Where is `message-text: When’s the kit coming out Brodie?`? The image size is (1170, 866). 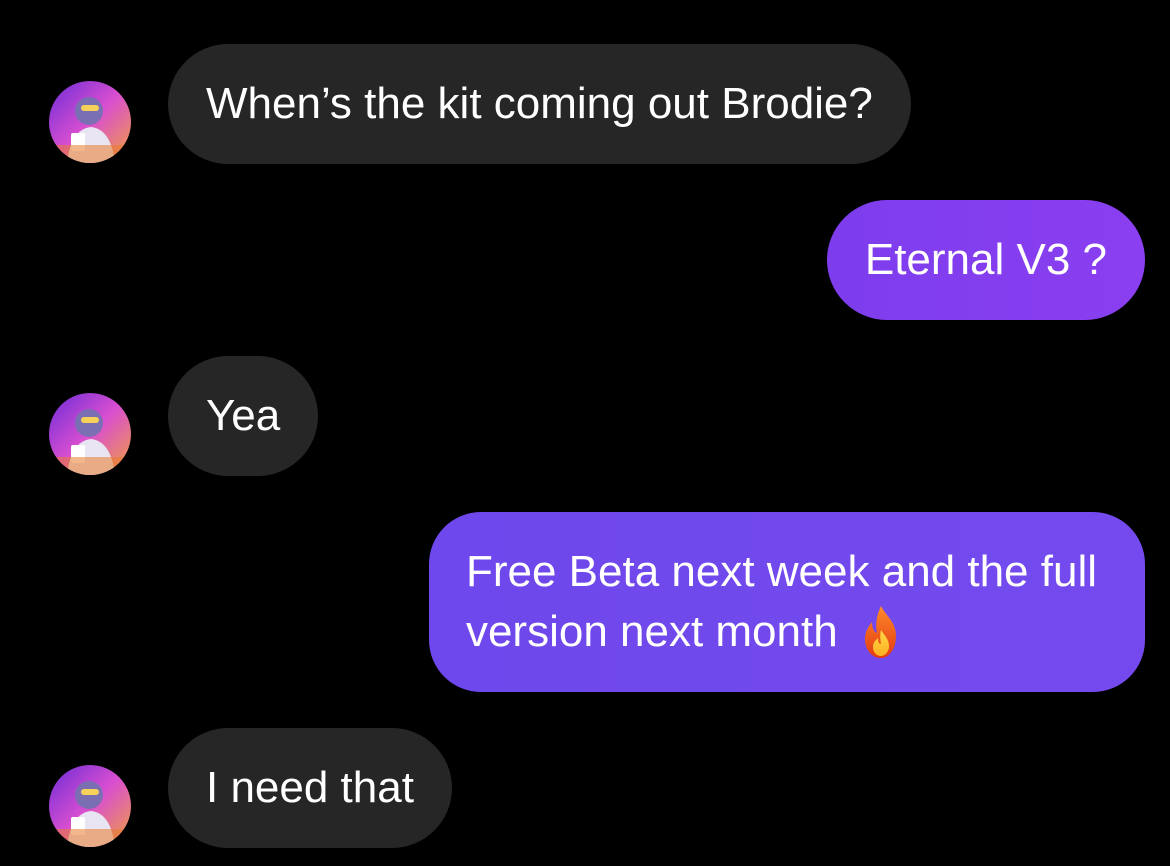
message-text: When’s the kit coming out Brodie? is located at coordinates (539, 103).